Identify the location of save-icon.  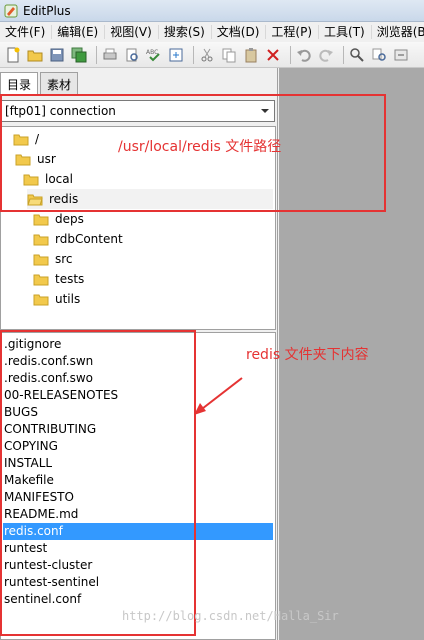
(57, 55).